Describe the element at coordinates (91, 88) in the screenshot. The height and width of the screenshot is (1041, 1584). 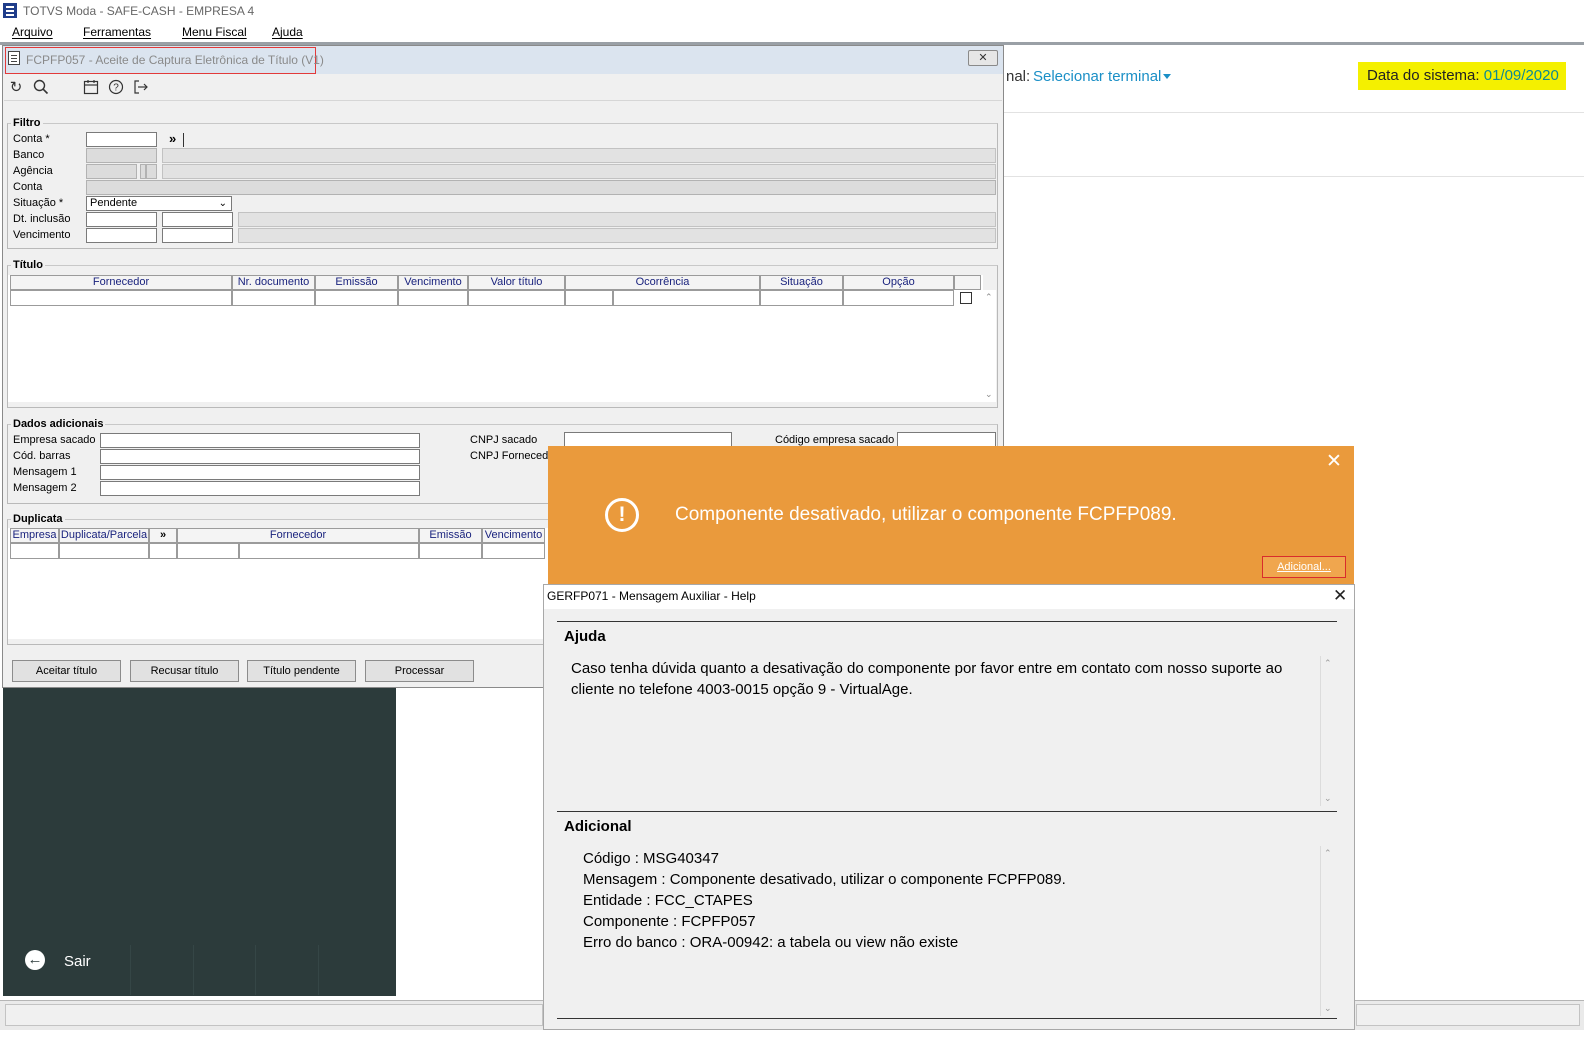
I see `calendar-icon` at that location.